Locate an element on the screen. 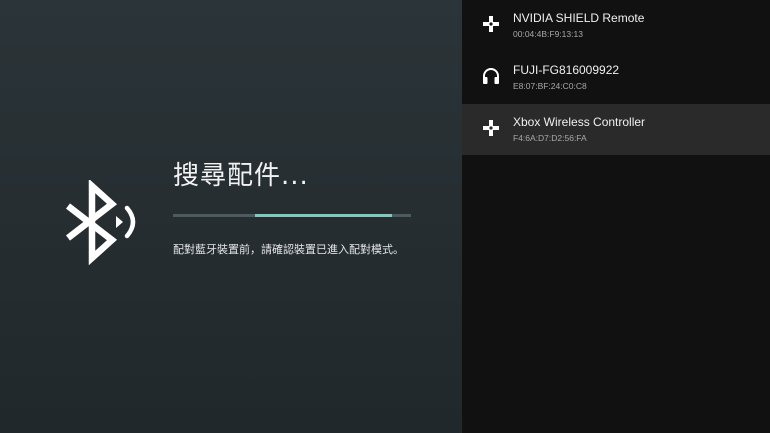 The width and height of the screenshot is (770, 433). search-progress-bar is located at coordinates (292, 215).